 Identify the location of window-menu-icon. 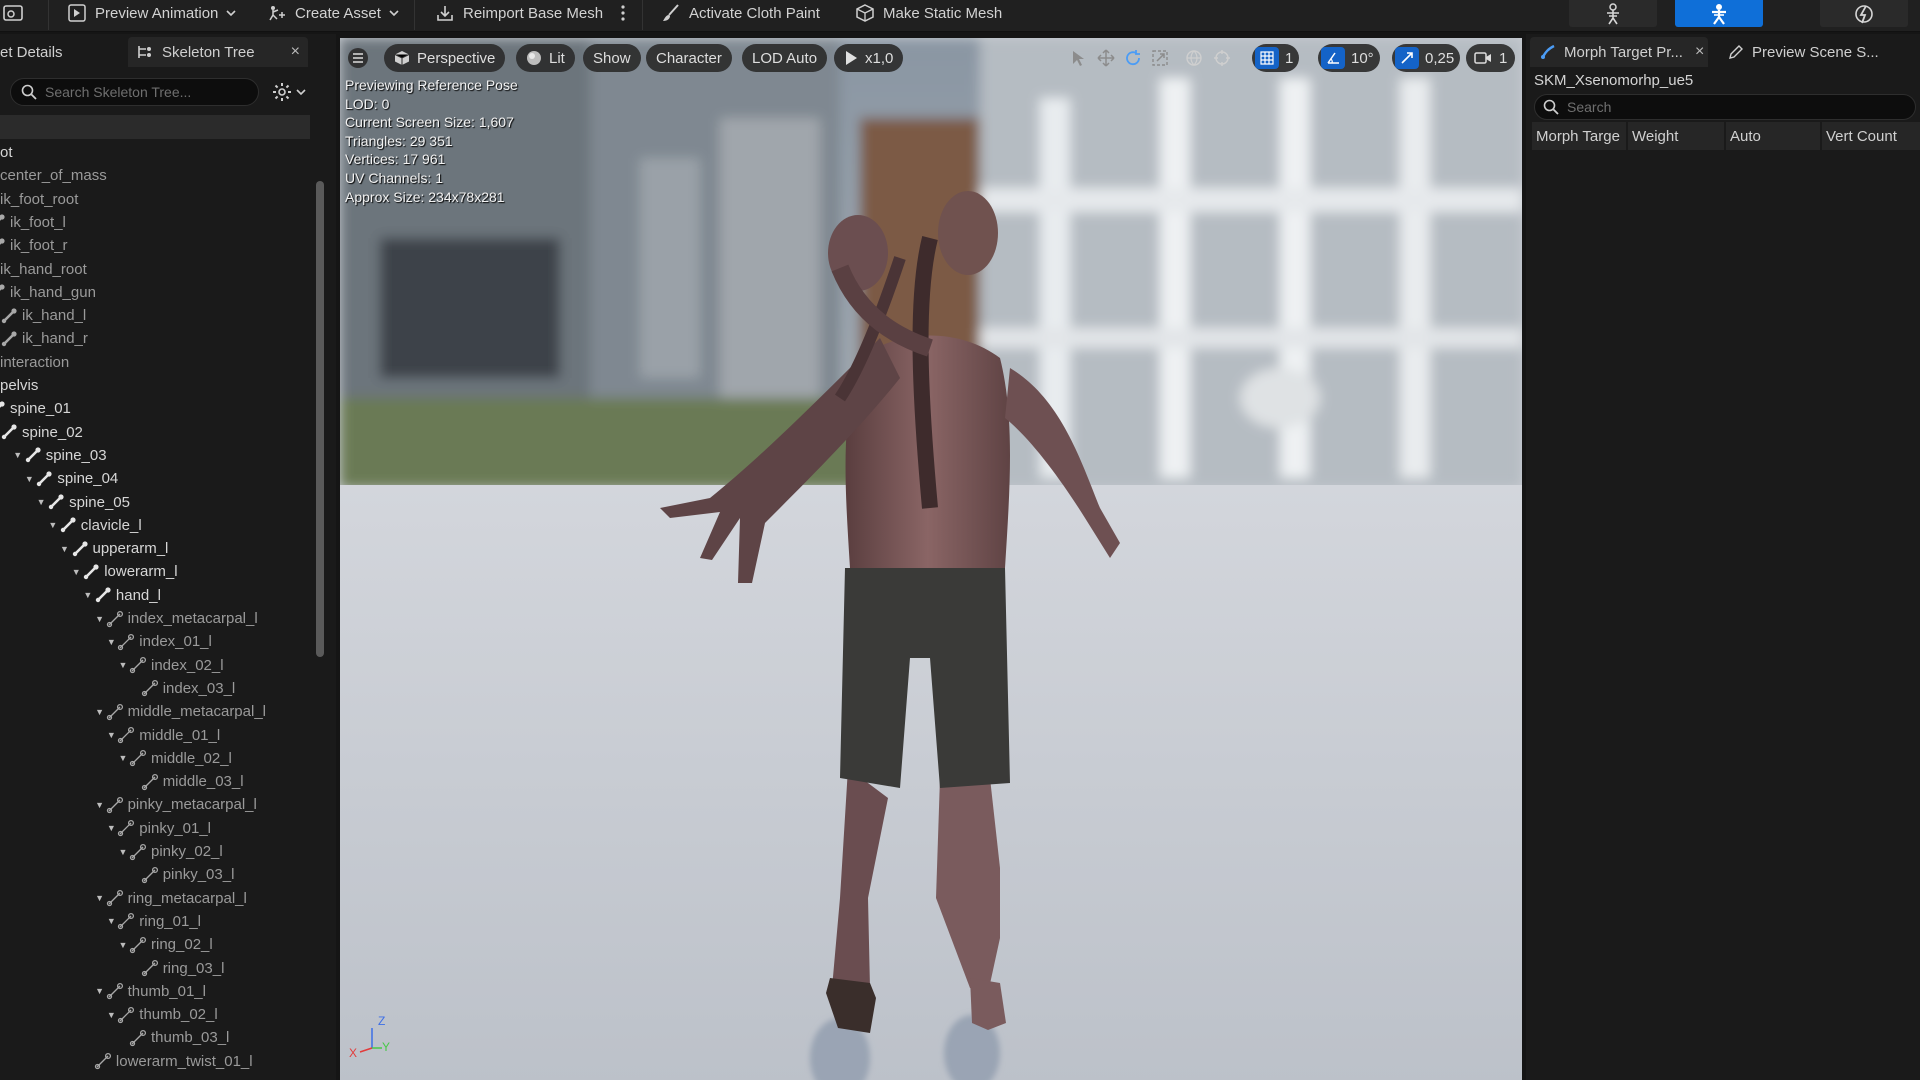
(13, 13).